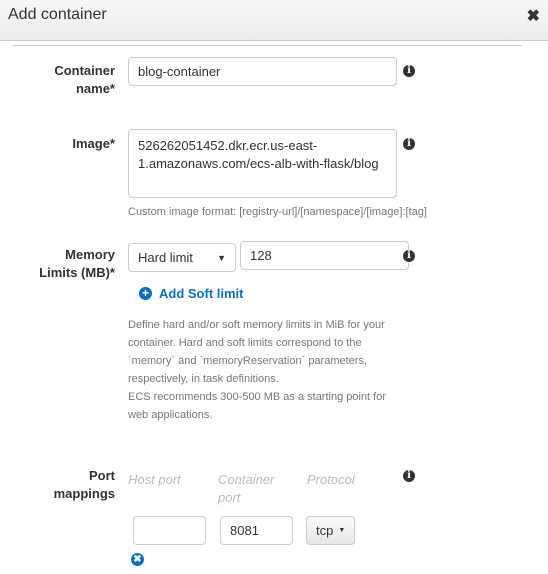 This screenshot has height=574, width=548. I want to click on container-port-header: Container port, so click(246, 488).